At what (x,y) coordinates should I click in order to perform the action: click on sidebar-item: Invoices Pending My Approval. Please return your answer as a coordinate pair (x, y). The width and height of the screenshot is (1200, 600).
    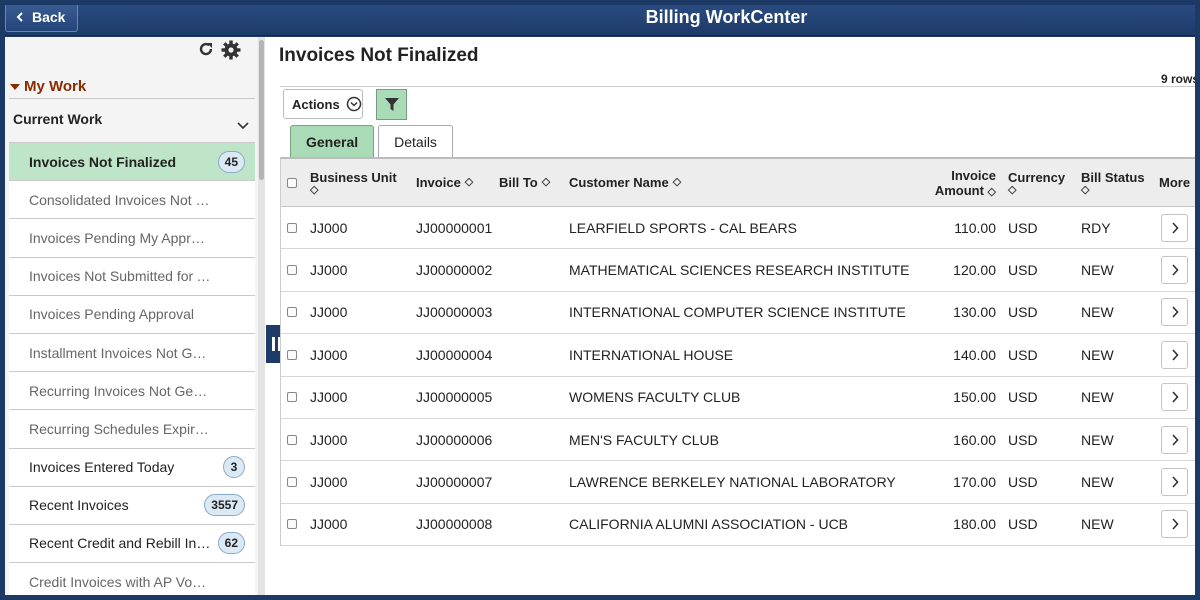
    Looking at the image, I should click on (132, 238).